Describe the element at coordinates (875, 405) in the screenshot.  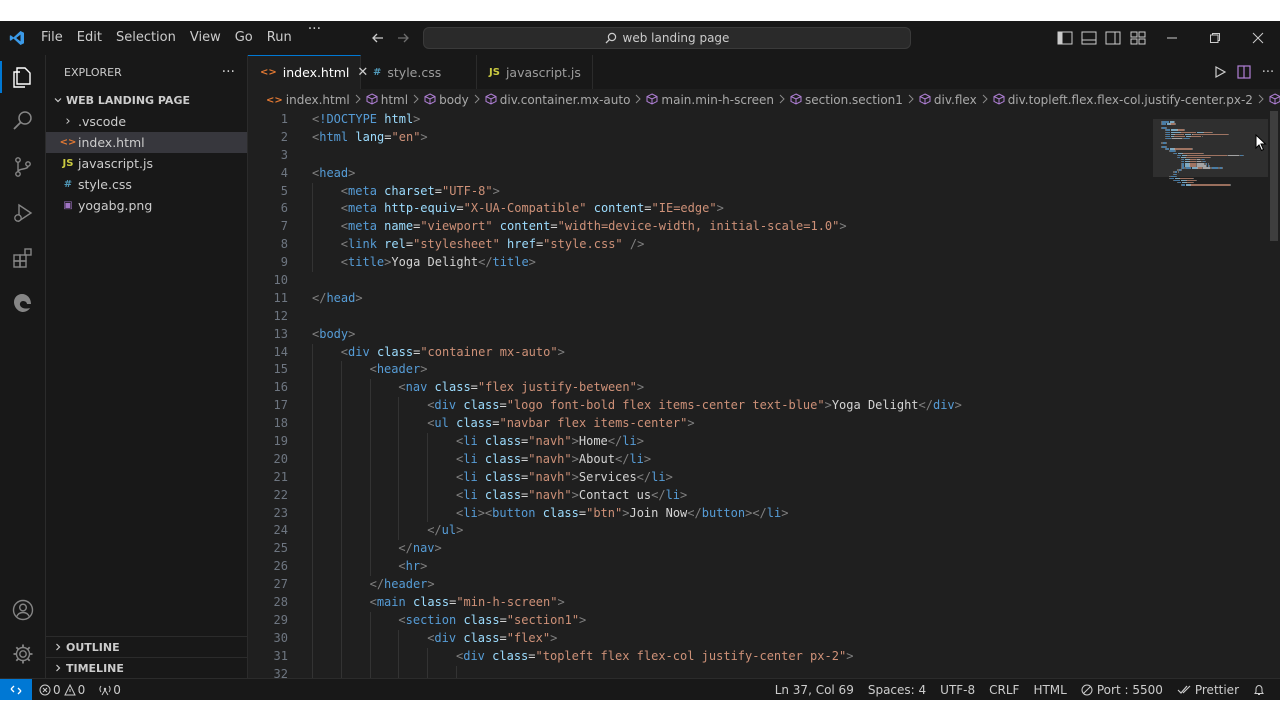
I see `code-token: Yoga Delight` at that location.